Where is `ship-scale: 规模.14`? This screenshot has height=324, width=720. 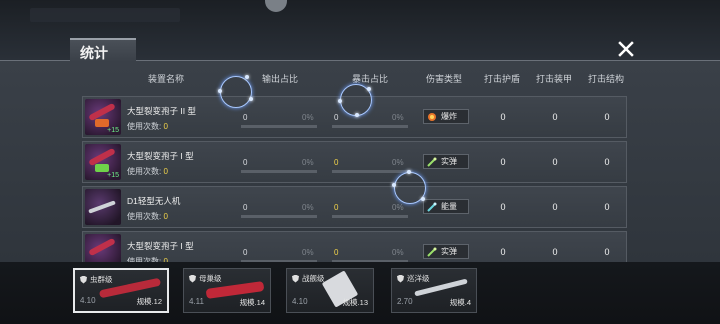
ship-scale: 规模.14 is located at coordinates (252, 302).